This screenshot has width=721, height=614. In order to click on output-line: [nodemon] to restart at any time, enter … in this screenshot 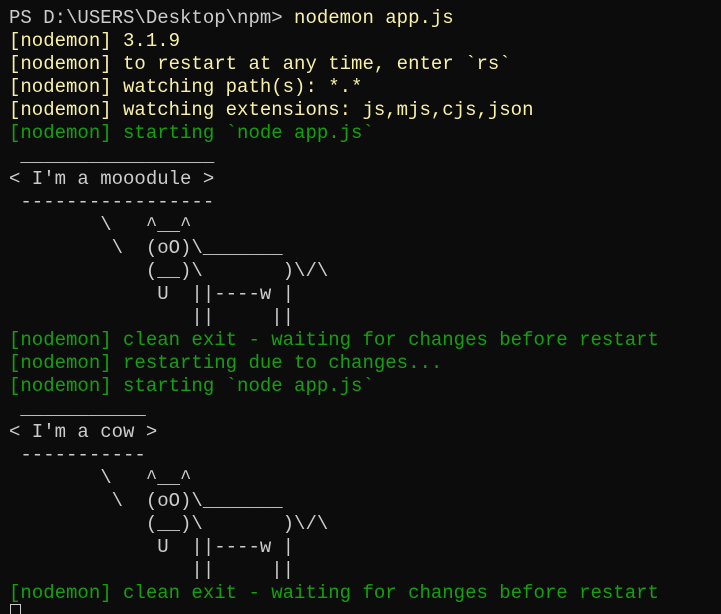, I will do `click(260, 64)`.